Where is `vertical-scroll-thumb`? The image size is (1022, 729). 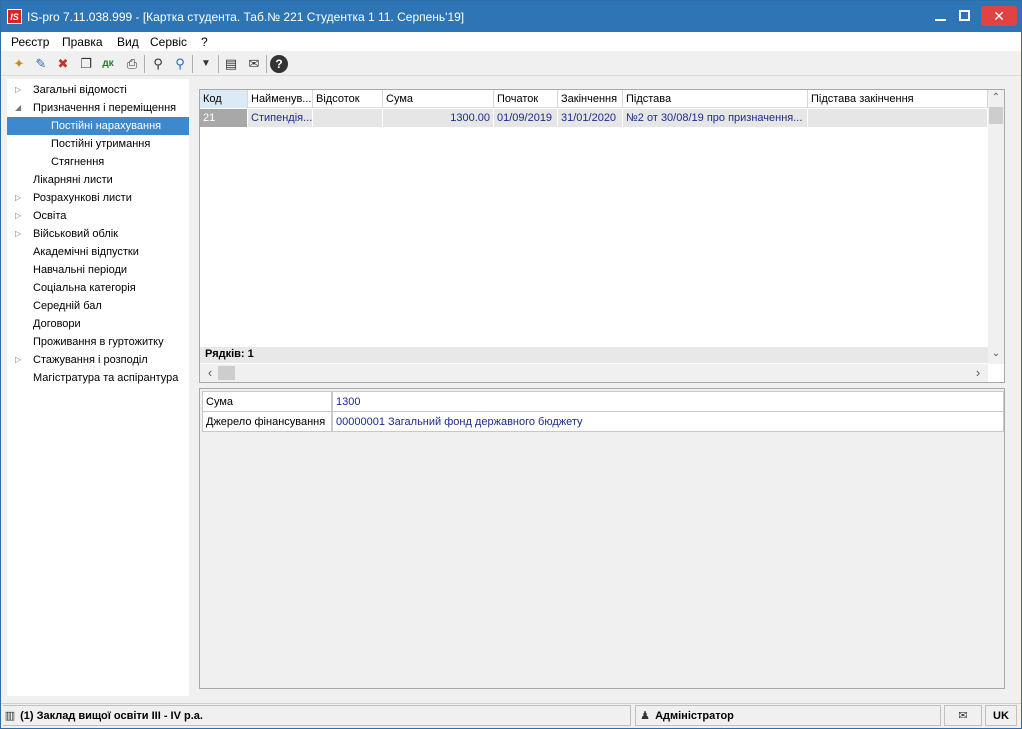 vertical-scroll-thumb is located at coordinates (996, 115).